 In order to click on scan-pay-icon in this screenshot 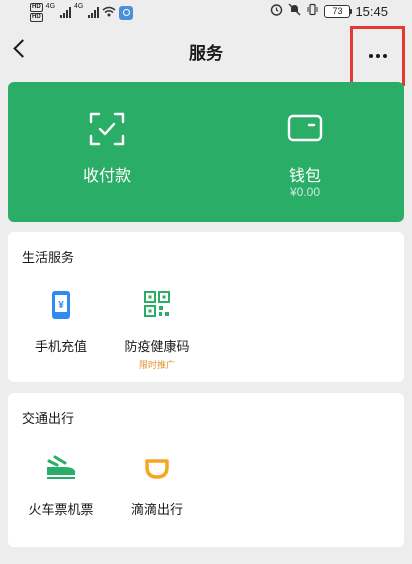, I will do `click(107, 131)`.